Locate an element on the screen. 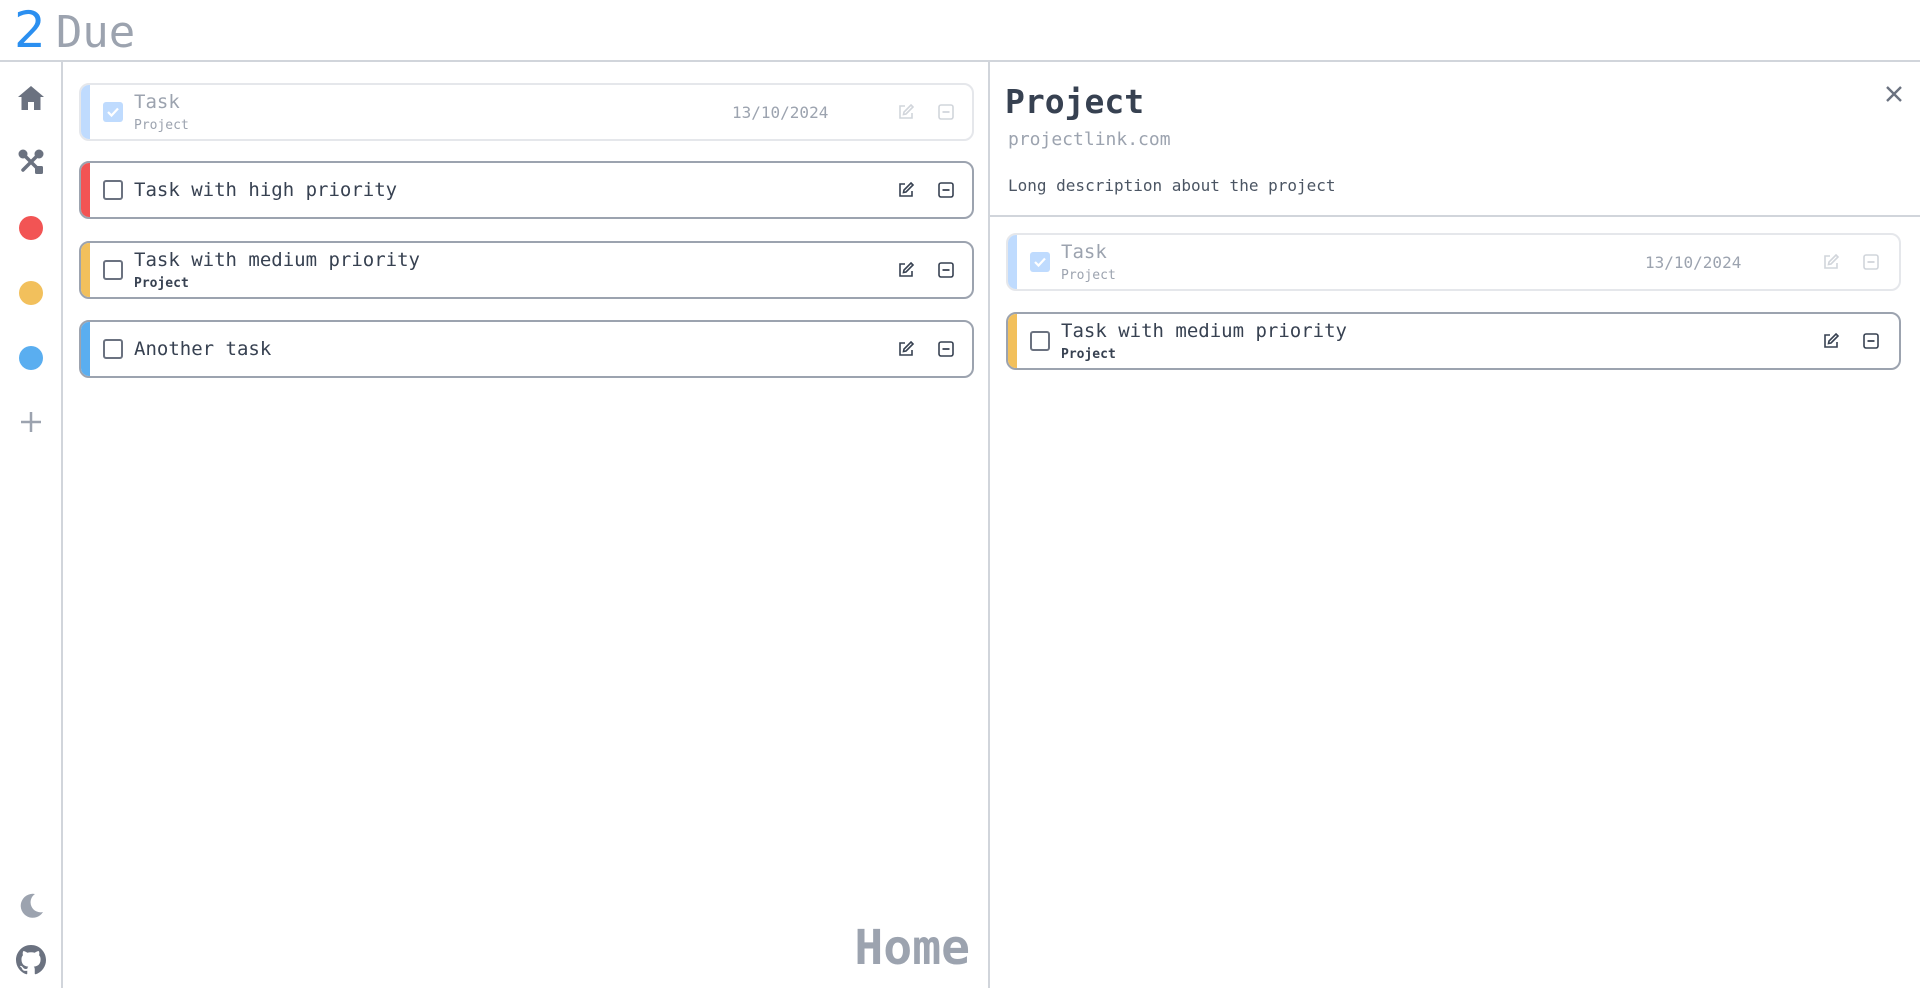 The image size is (1920, 988). sidebar-item-home is located at coordinates (31, 98).